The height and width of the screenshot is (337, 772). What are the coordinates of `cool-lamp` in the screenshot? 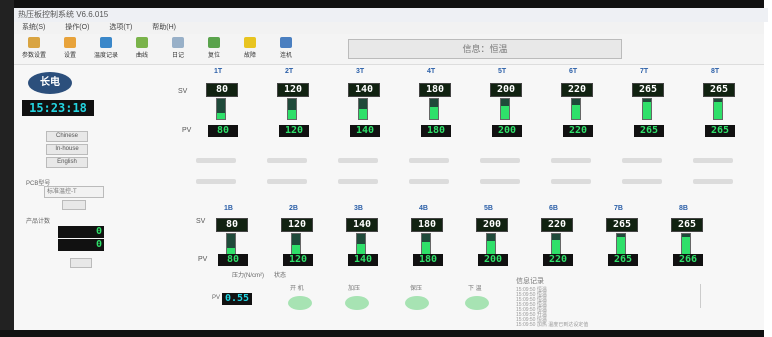 It's located at (477, 303).